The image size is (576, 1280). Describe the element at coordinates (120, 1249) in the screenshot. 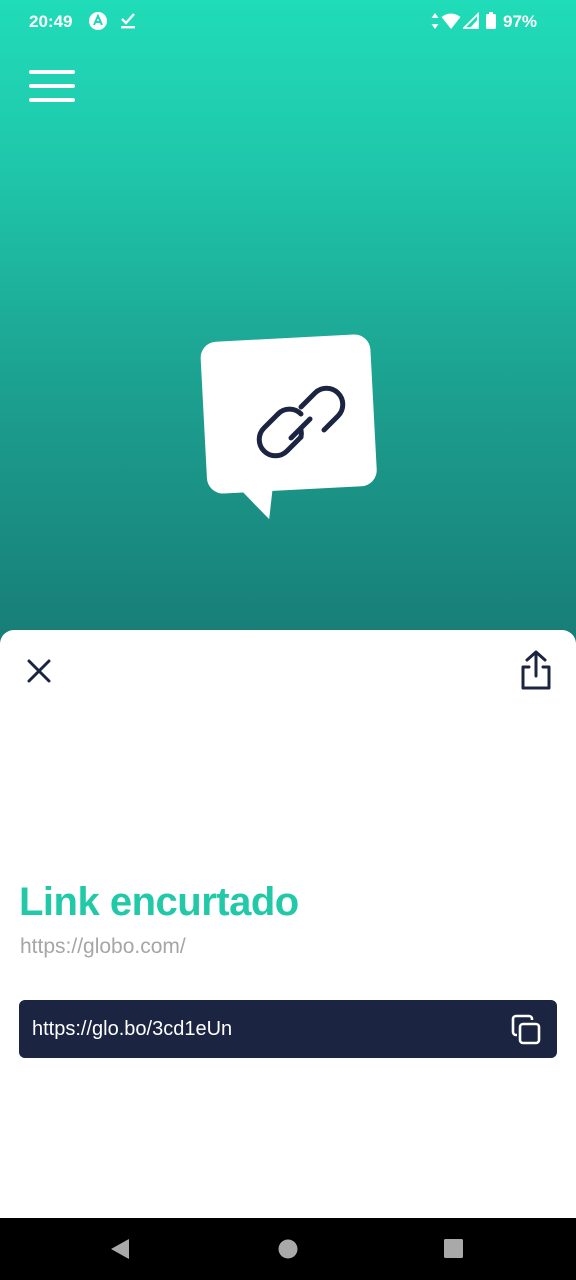

I see `back-icon` at that location.